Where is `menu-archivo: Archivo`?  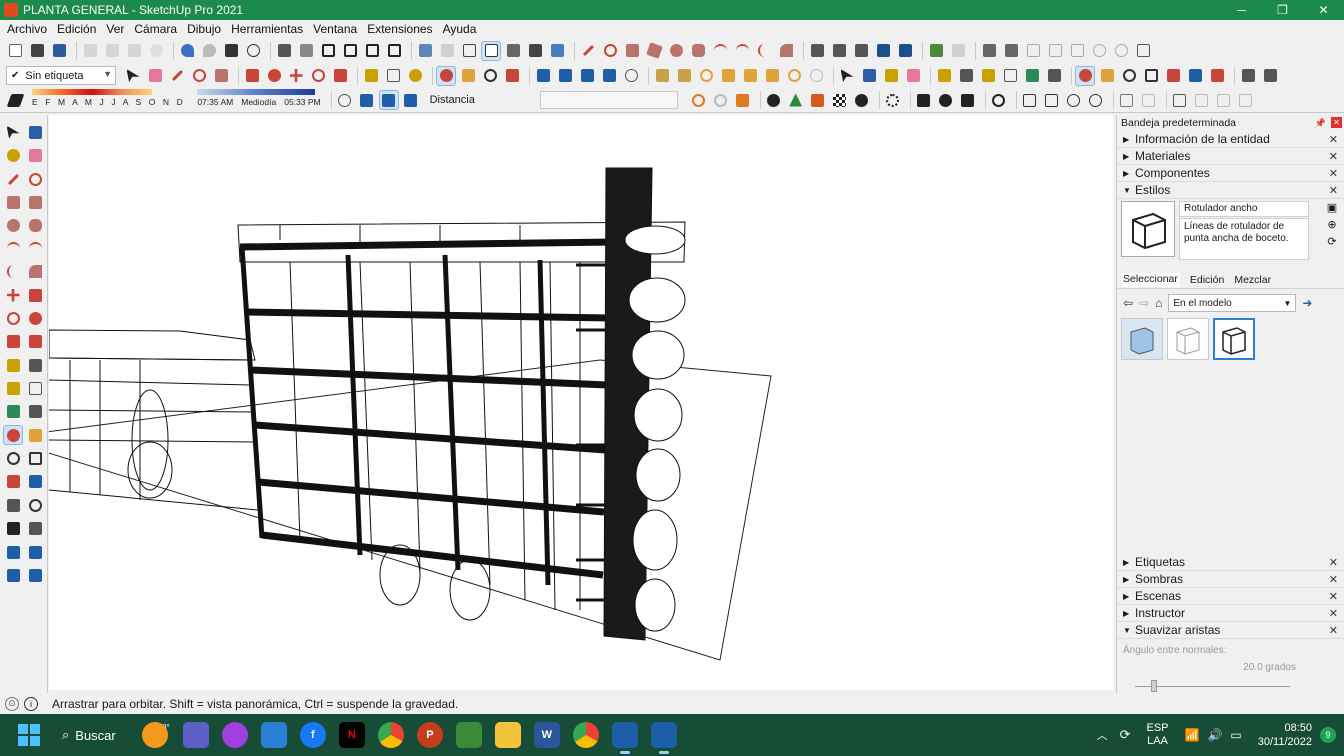 menu-archivo: Archivo is located at coordinates (27, 29).